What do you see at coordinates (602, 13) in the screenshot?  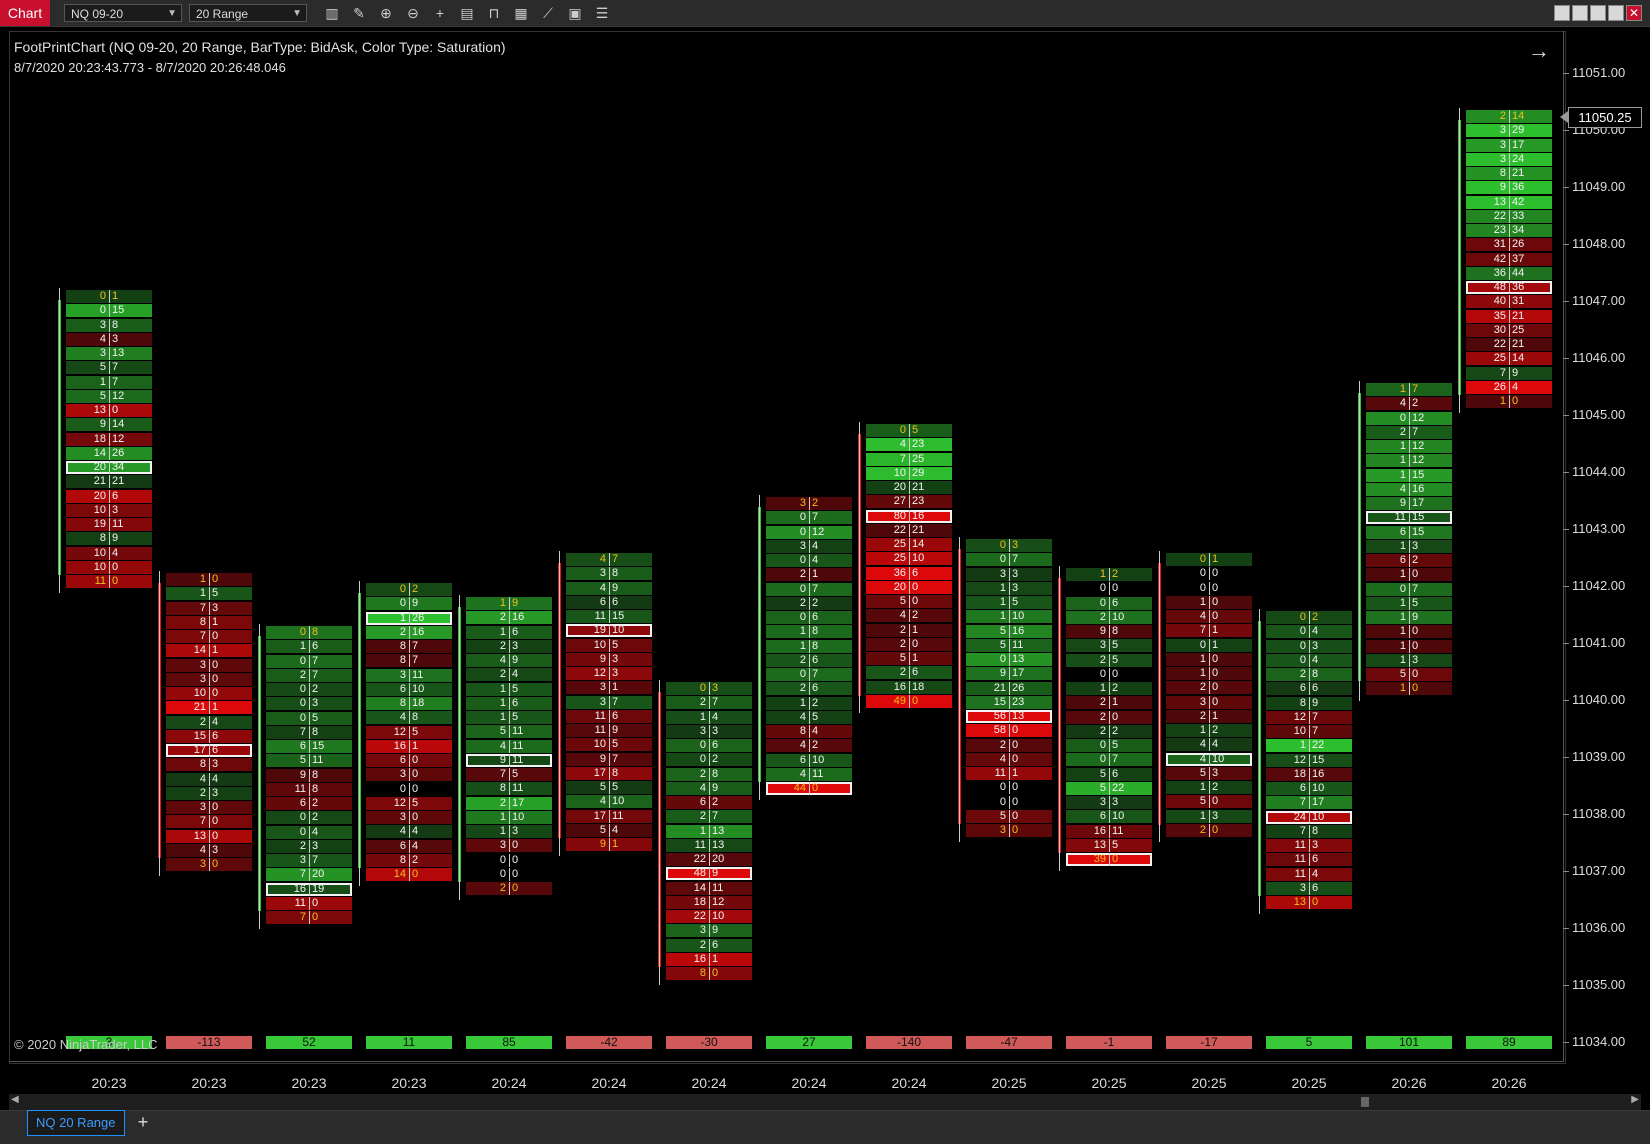 I see `more-options-icon: ☰` at bounding box center [602, 13].